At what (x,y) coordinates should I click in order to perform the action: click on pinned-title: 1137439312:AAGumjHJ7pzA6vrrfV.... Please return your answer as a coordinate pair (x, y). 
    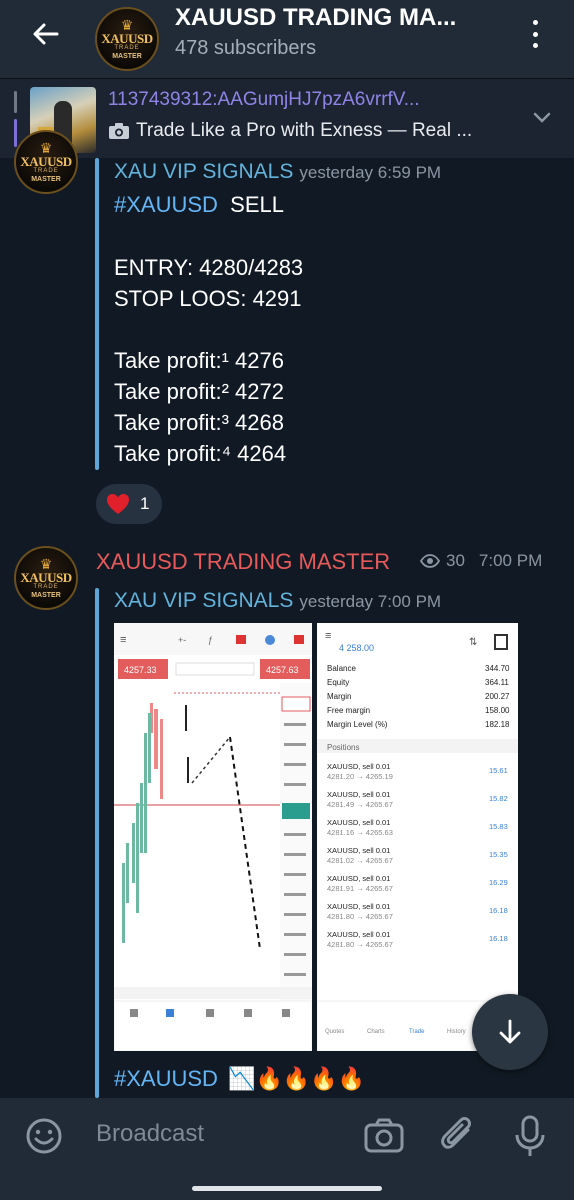
    Looking at the image, I should click on (264, 100).